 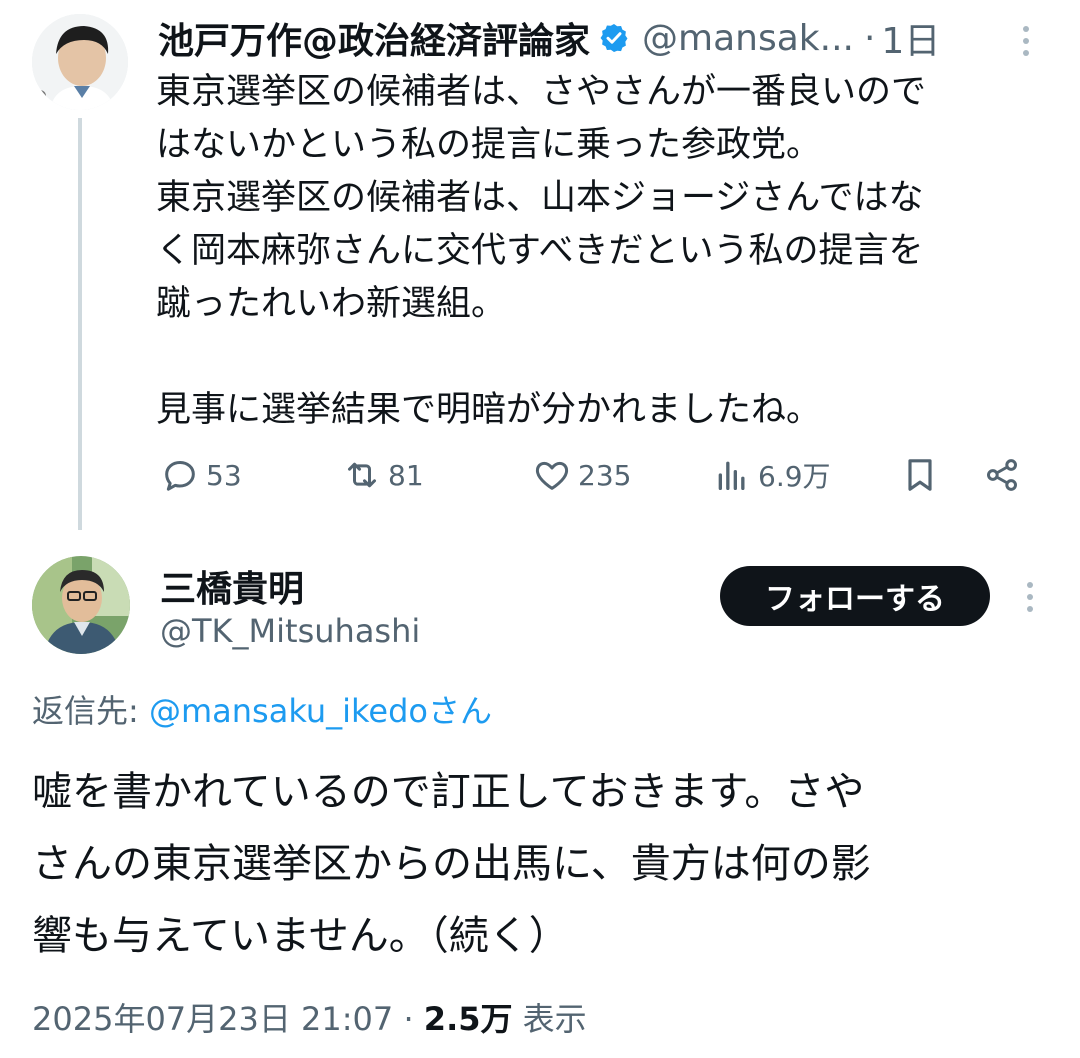 I want to click on retweet-icon, so click(x=362, y=475).